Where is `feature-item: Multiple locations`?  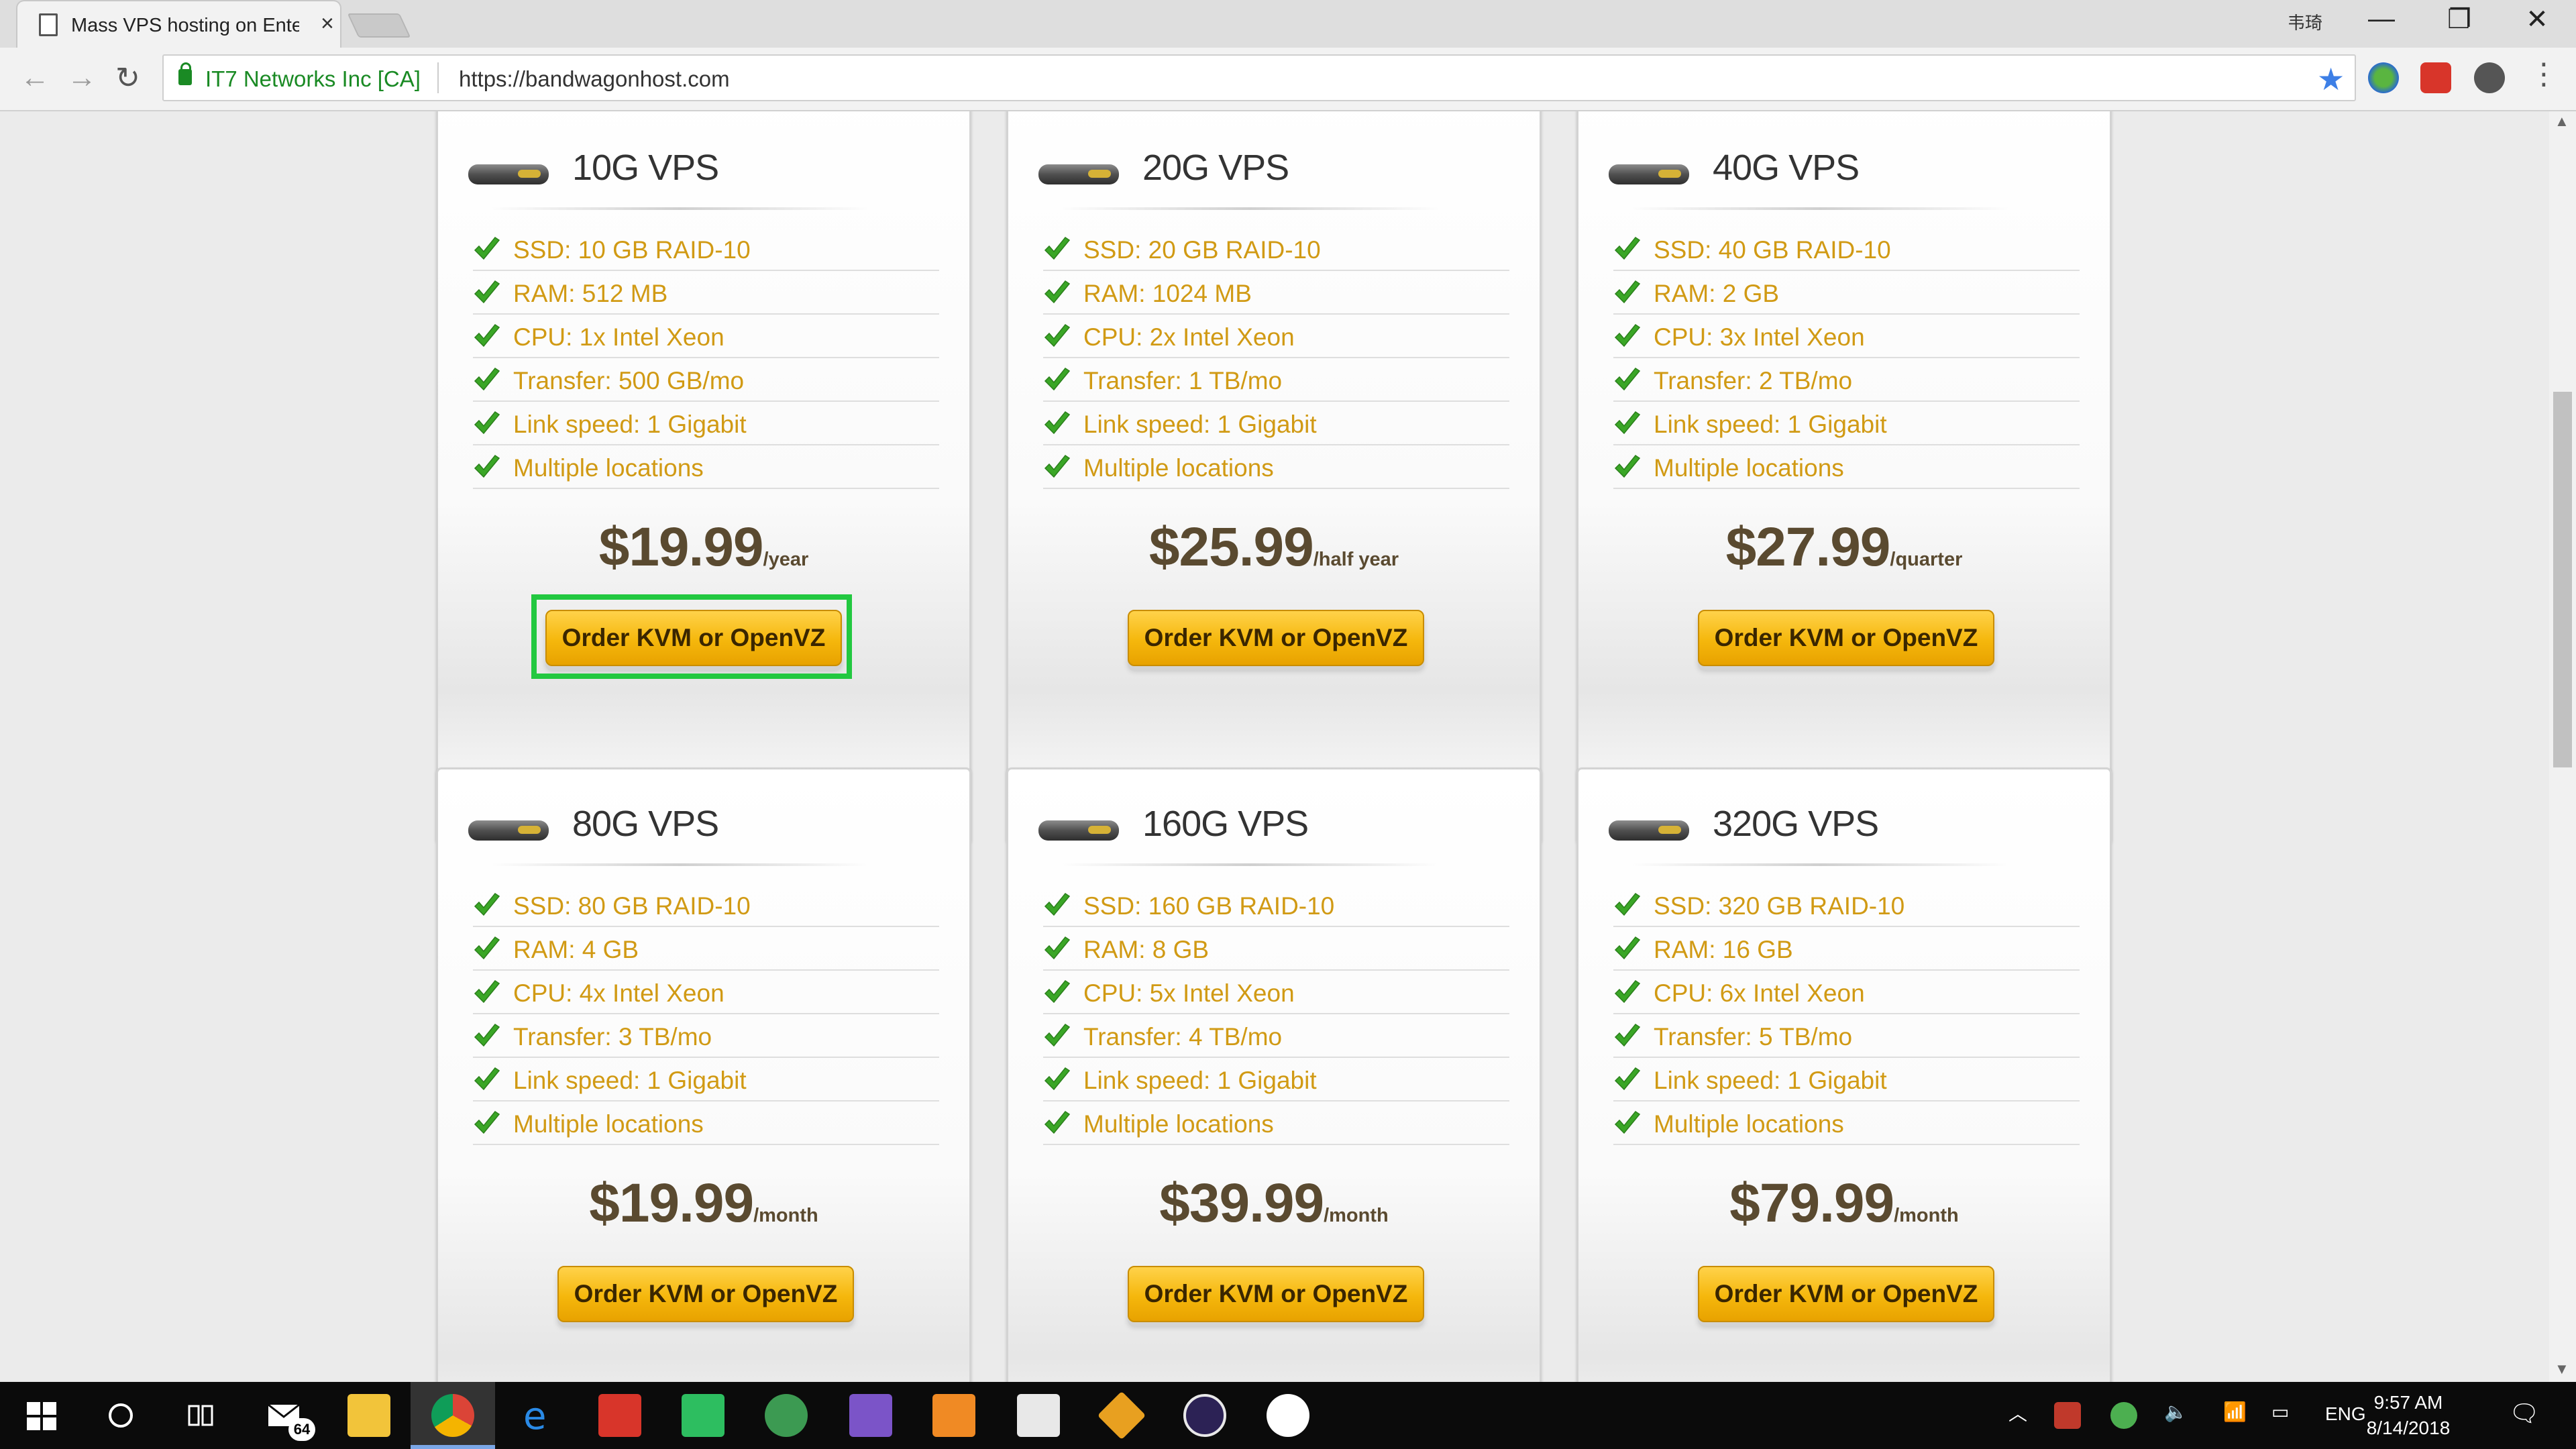 feature-item: Multiple locations is located at coordinates (1276, 467).